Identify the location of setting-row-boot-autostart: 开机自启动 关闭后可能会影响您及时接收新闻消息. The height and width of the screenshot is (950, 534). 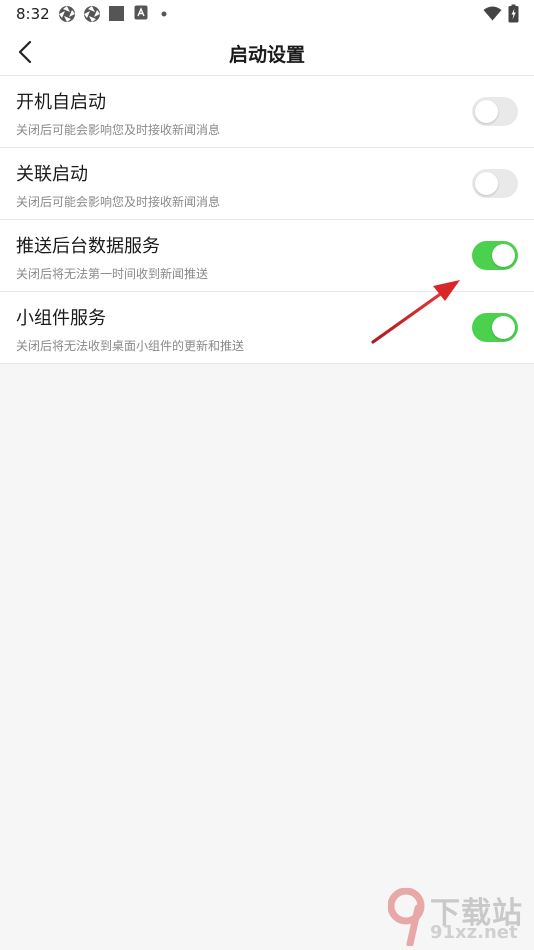
(267, 112).